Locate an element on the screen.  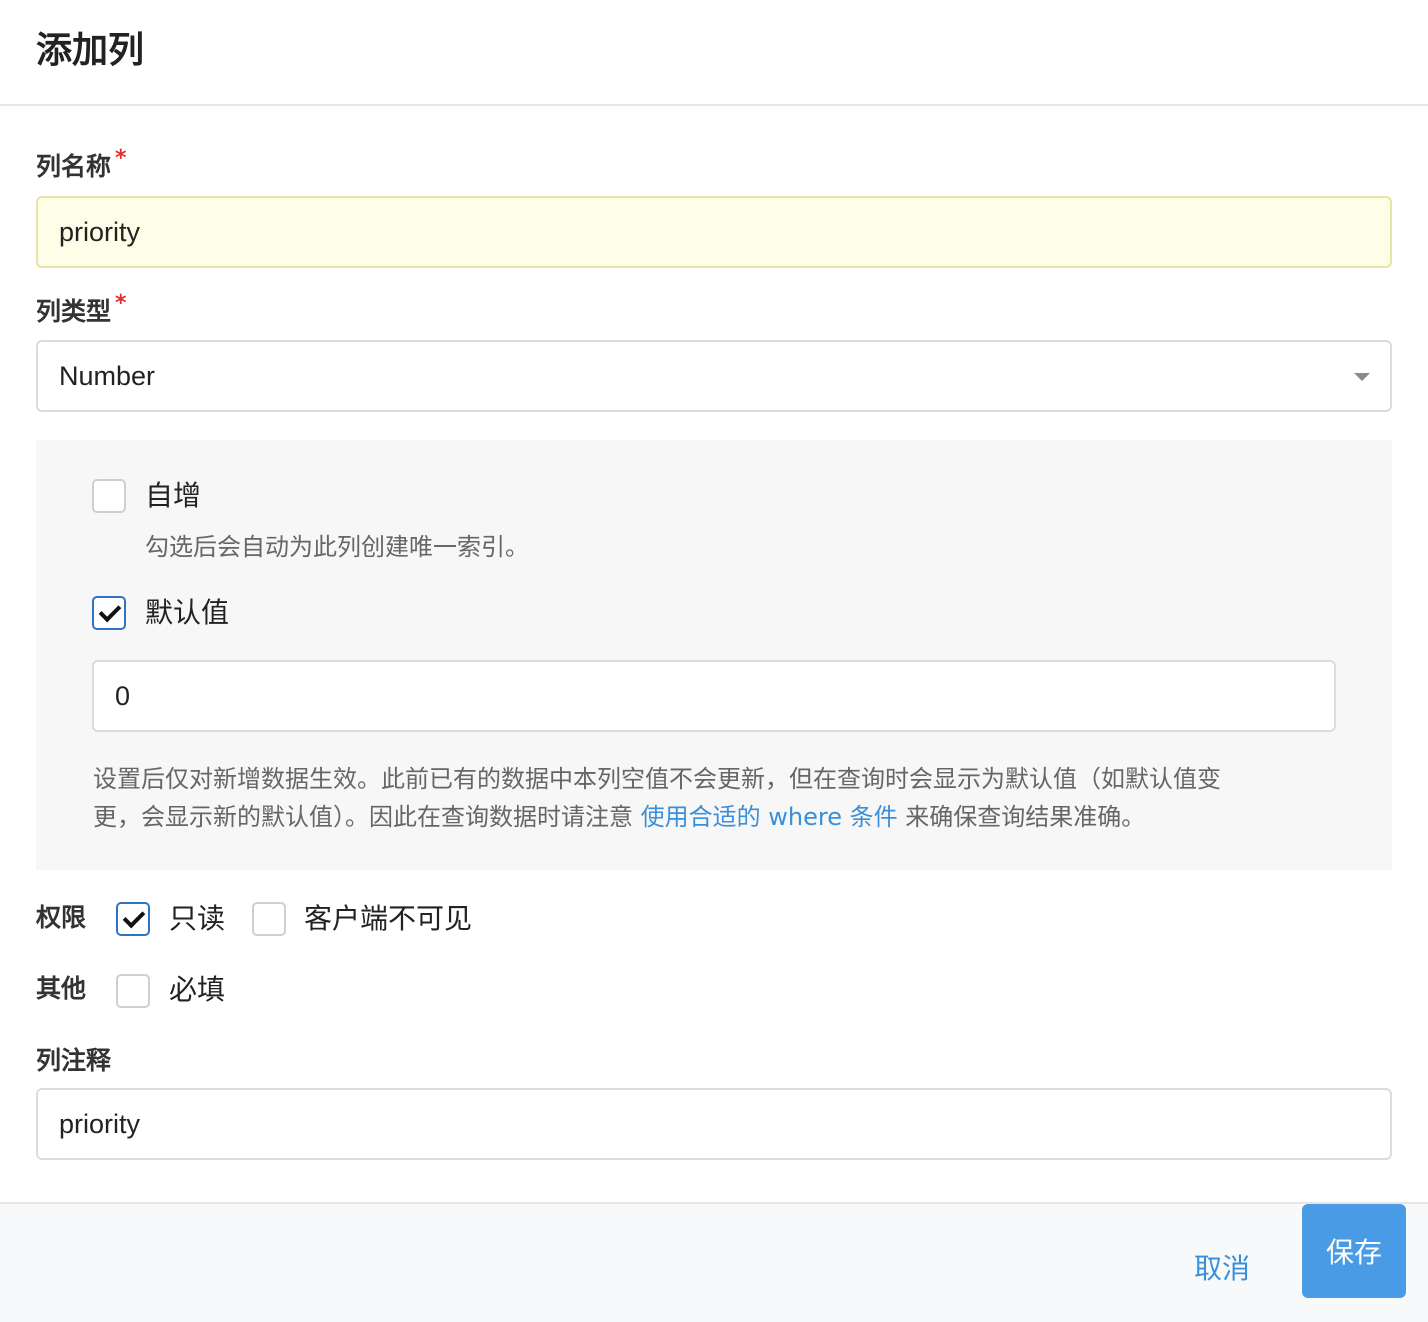
required-label: 必填 is located at coordinates (197, 989).